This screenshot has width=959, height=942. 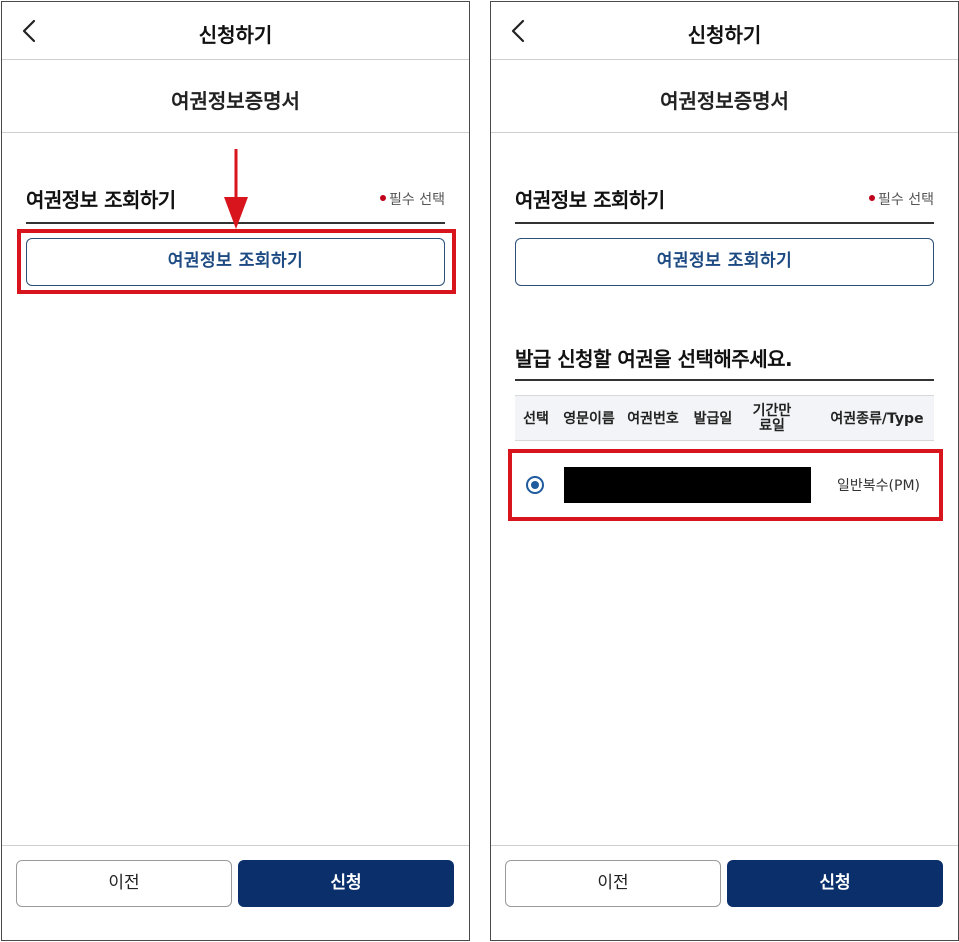 I want to click on passport-type-cell: 일반복수(PM), so click(x=878, y=486).